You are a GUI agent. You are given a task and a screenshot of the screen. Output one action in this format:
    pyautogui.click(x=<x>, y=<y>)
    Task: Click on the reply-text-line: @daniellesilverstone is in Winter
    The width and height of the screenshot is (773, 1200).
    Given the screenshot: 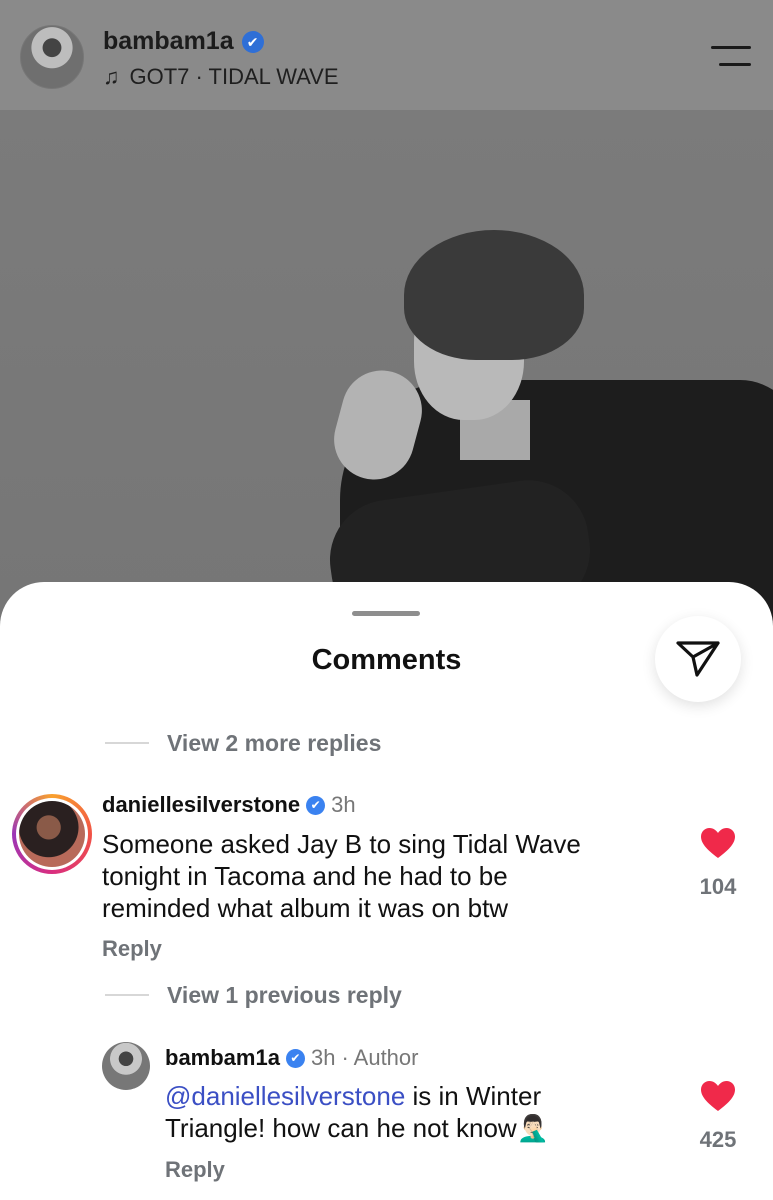 What is the action you would take?
    pyautogui.click(x=357, y=1096)
    